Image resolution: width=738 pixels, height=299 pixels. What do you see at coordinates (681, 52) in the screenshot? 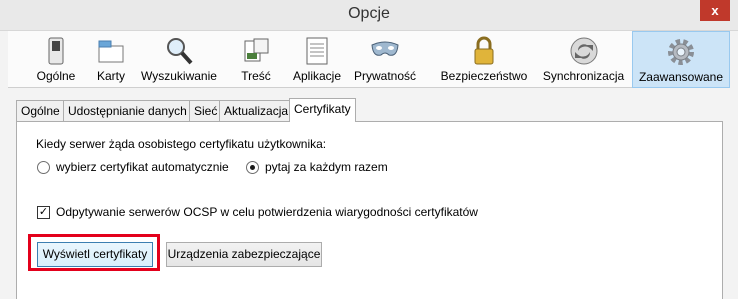
I see `gear-icon` at bounding box center [681, 52].